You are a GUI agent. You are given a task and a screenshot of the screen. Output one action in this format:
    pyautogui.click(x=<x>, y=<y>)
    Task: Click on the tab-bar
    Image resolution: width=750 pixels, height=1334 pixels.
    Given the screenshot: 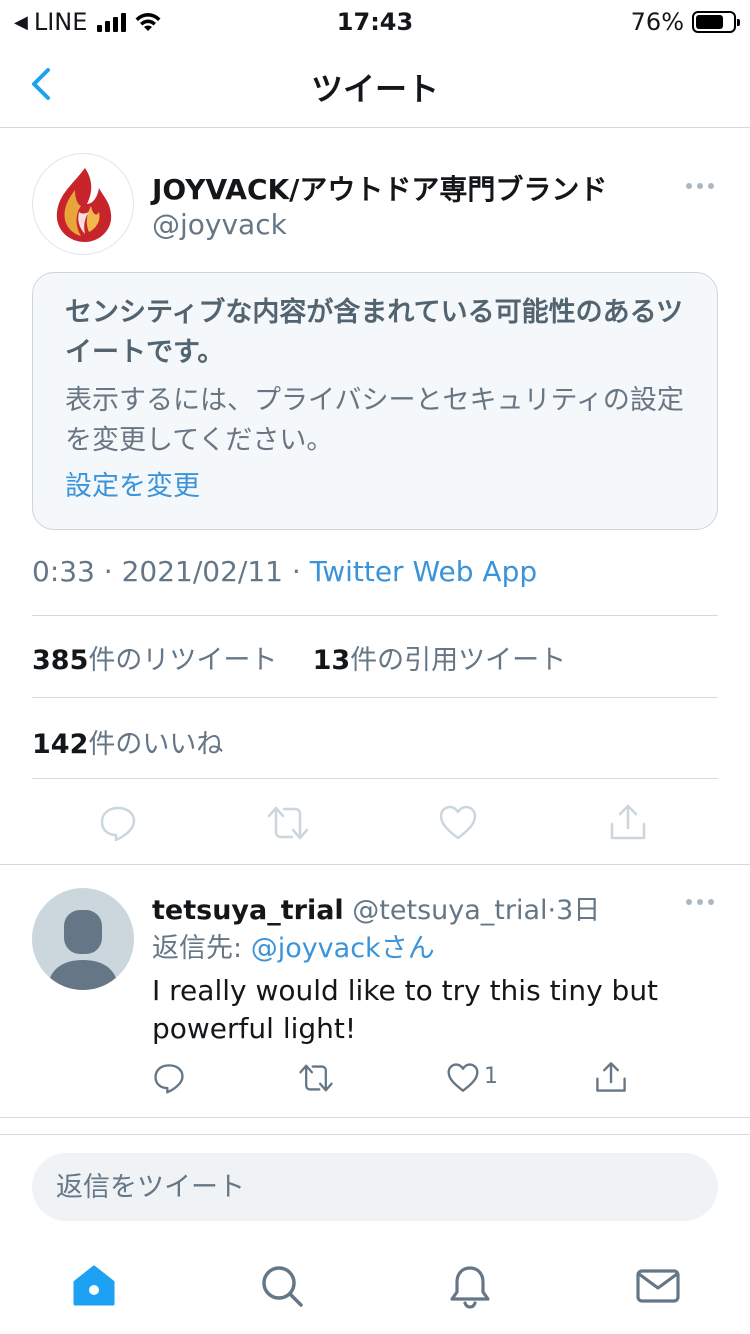 What is the action you would take?
    pyautogui.click(x=375, y=1284)
    